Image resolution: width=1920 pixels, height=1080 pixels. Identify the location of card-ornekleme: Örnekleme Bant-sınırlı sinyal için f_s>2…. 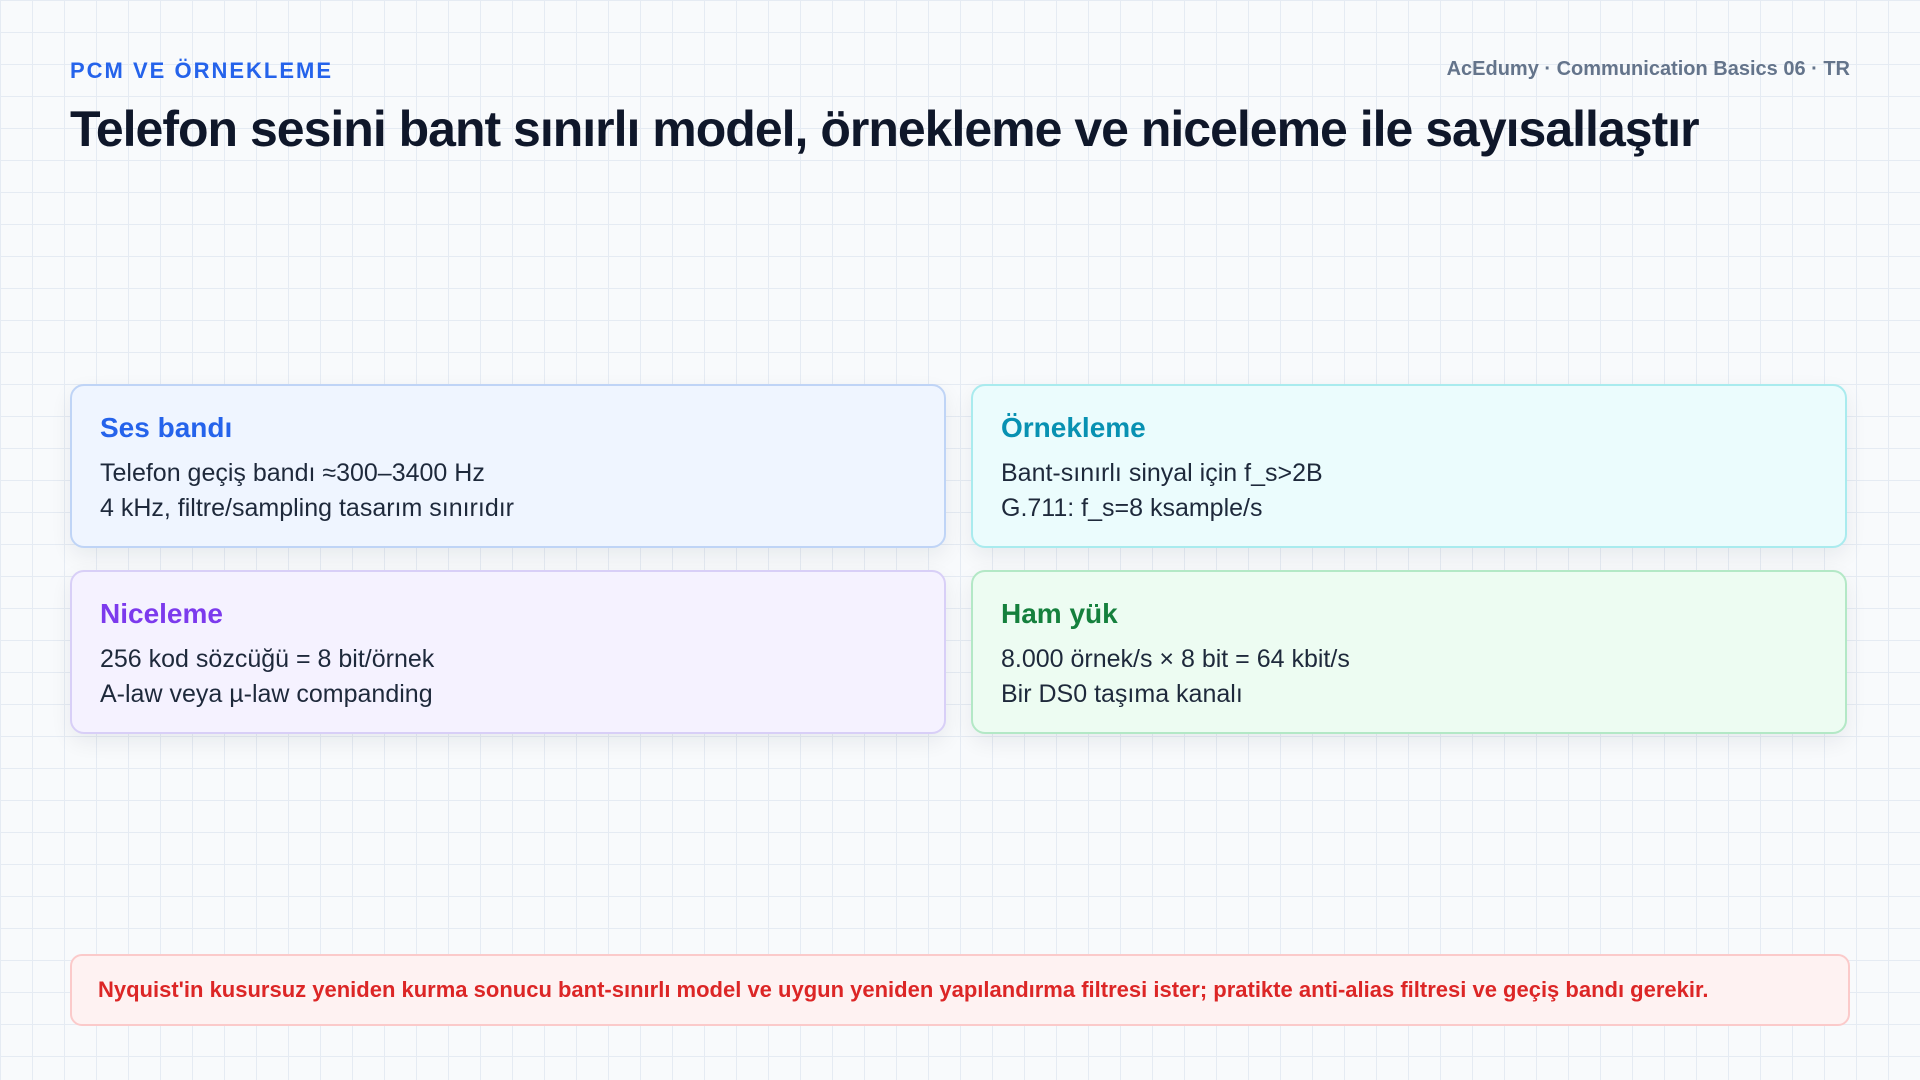
(1409, 466).